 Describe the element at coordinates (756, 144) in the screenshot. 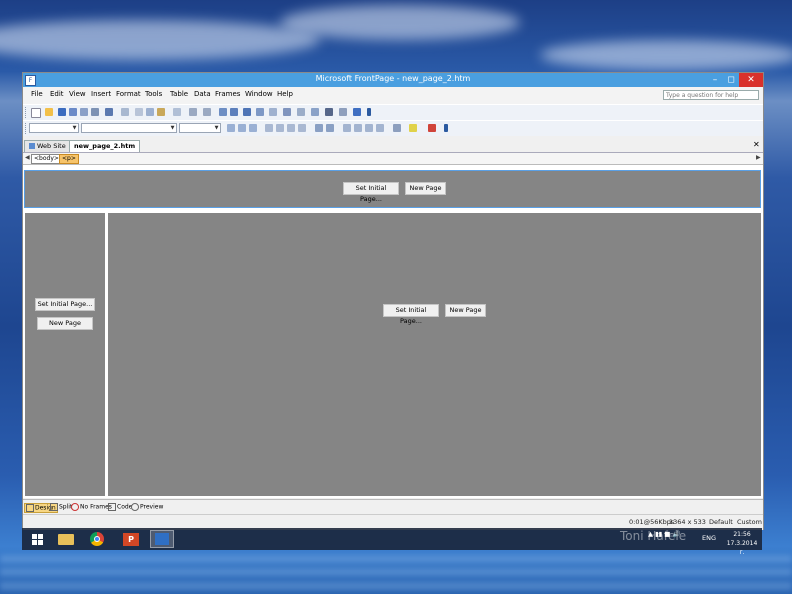

I see `close-document-icon: ✕` at that location.